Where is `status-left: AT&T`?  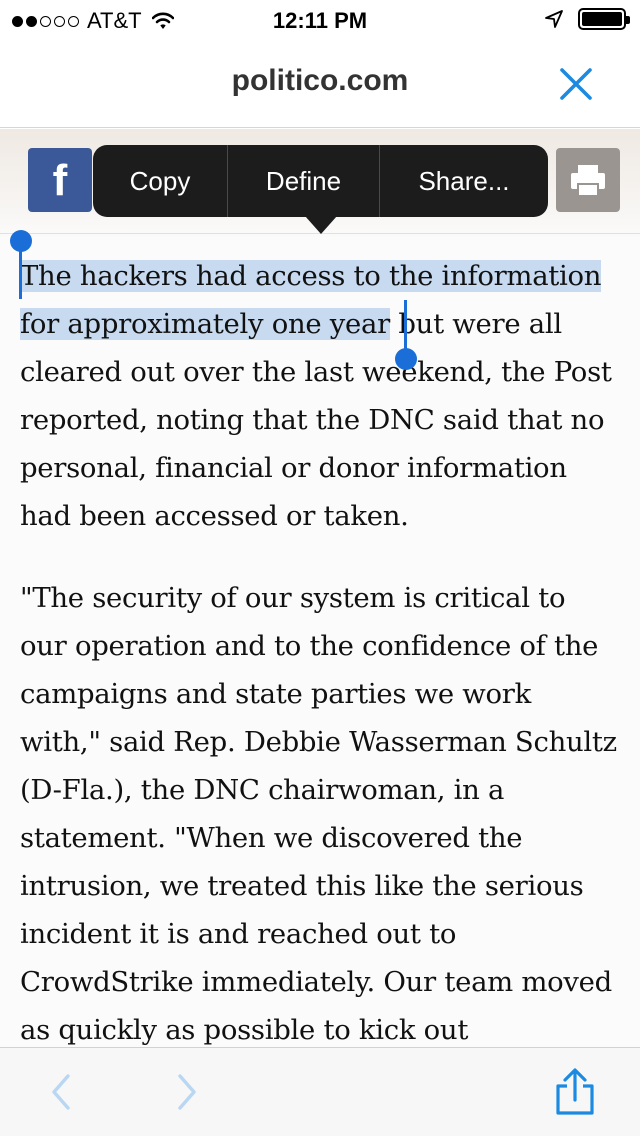 status-left: AT&T is located at coordinates (93, 21).